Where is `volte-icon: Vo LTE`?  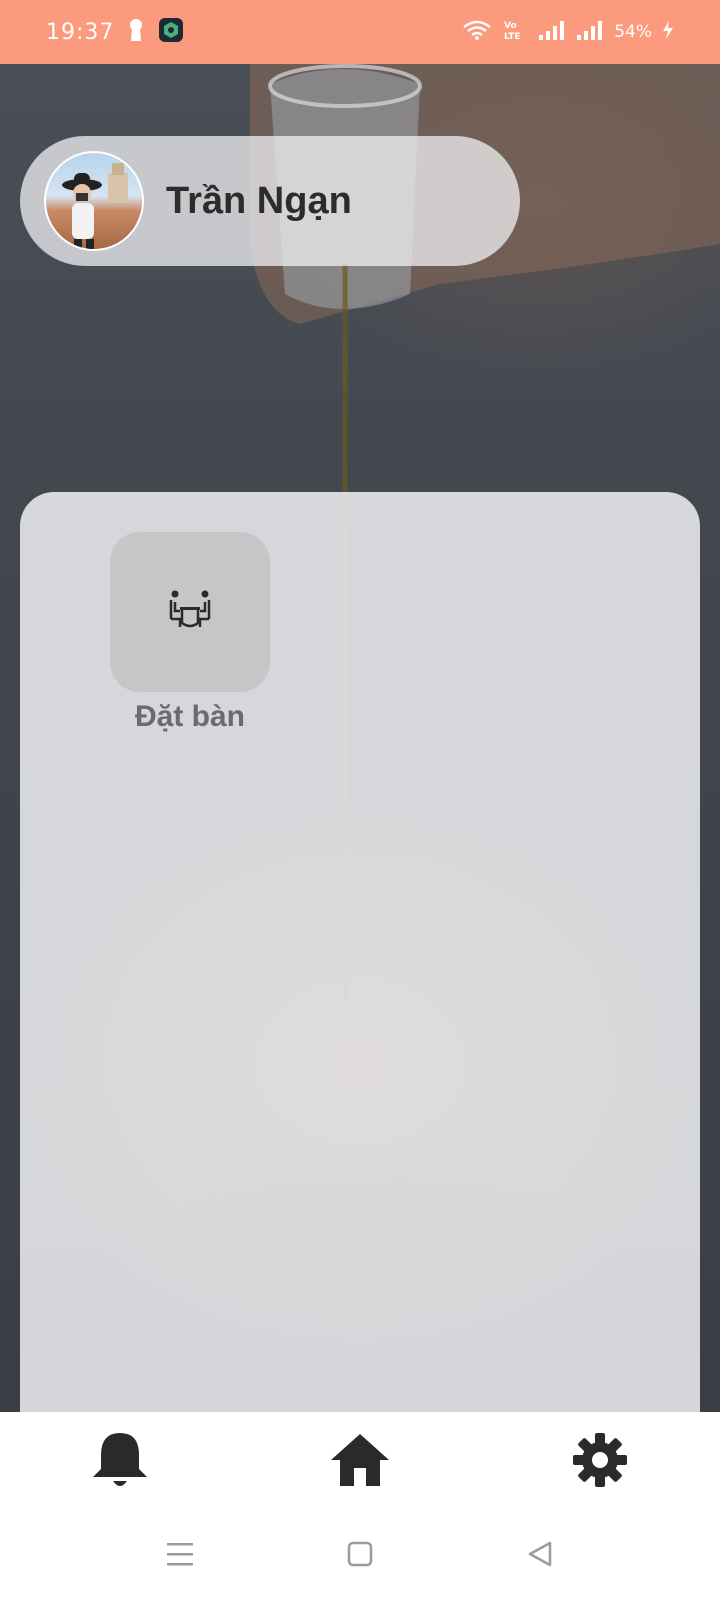
volte-icon: Vo LTE is located at coordinates (515, 32).